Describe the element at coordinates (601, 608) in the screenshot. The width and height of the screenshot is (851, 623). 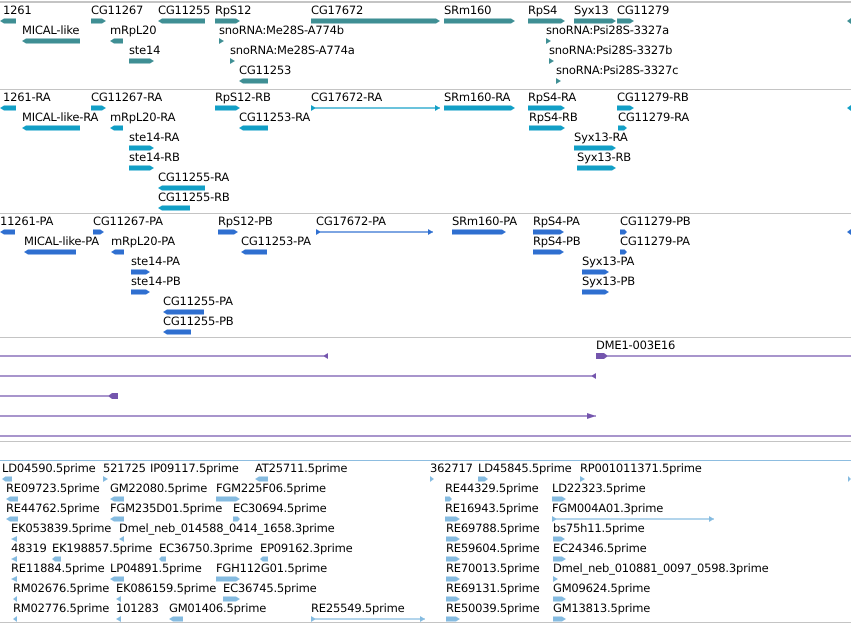
I see `feature-label: GM13813.5prime` at that location.